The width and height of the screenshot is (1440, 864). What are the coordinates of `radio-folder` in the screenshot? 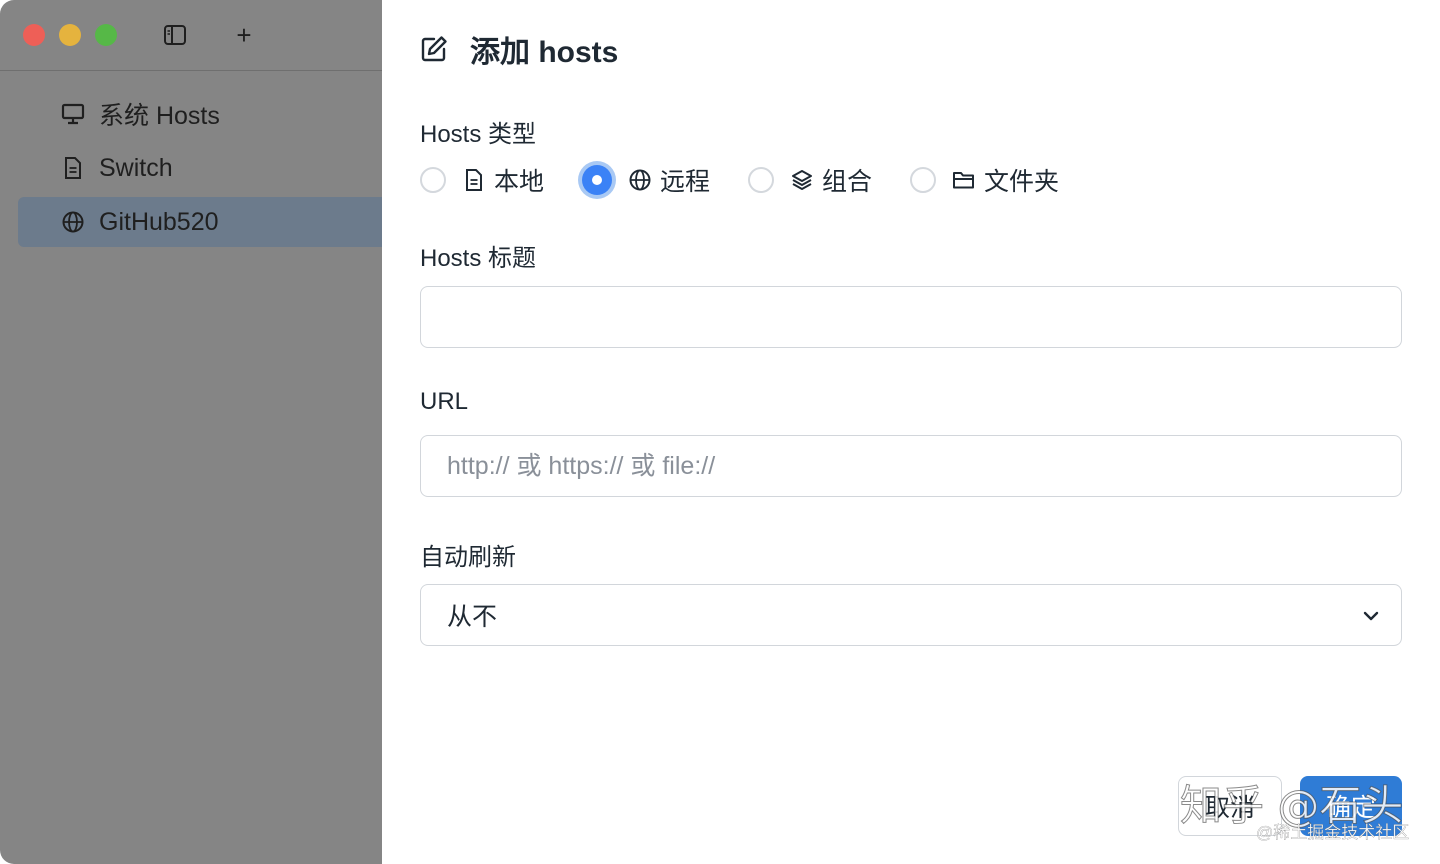 It's located at (923, 180).